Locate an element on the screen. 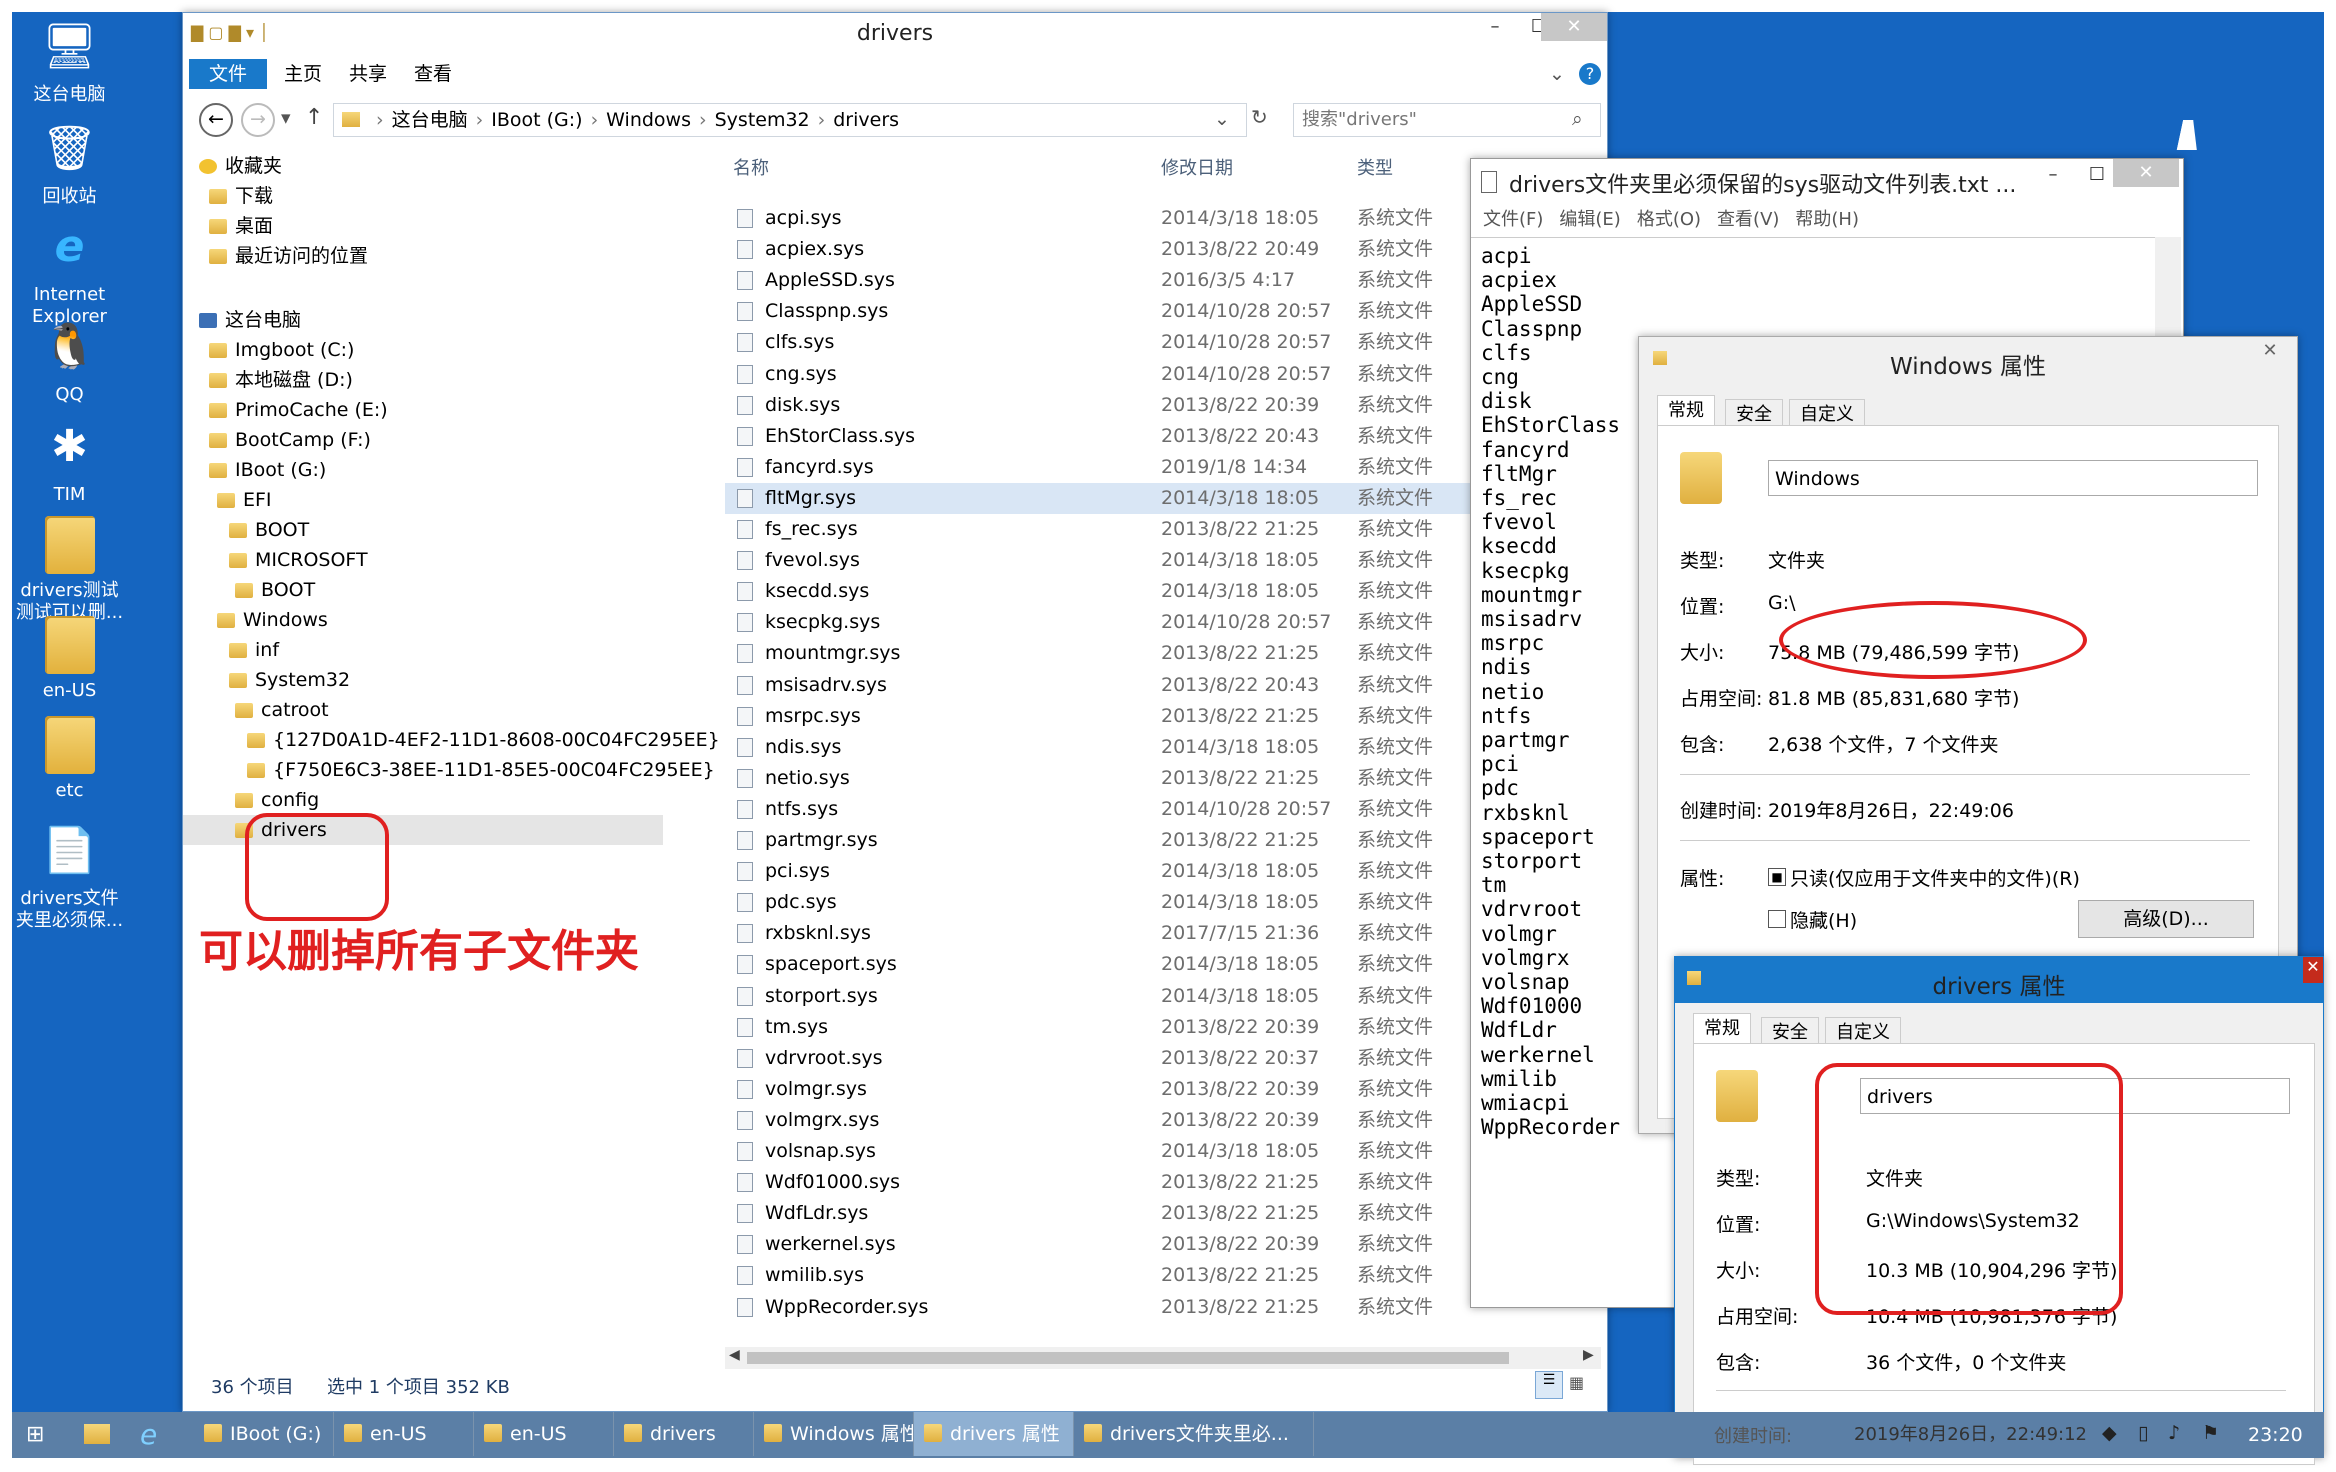 Image resolution: width=2336 pixels, height=1472 pixels. notepad-menu-item: 格式(O) is located at coordinates (1669, 219).